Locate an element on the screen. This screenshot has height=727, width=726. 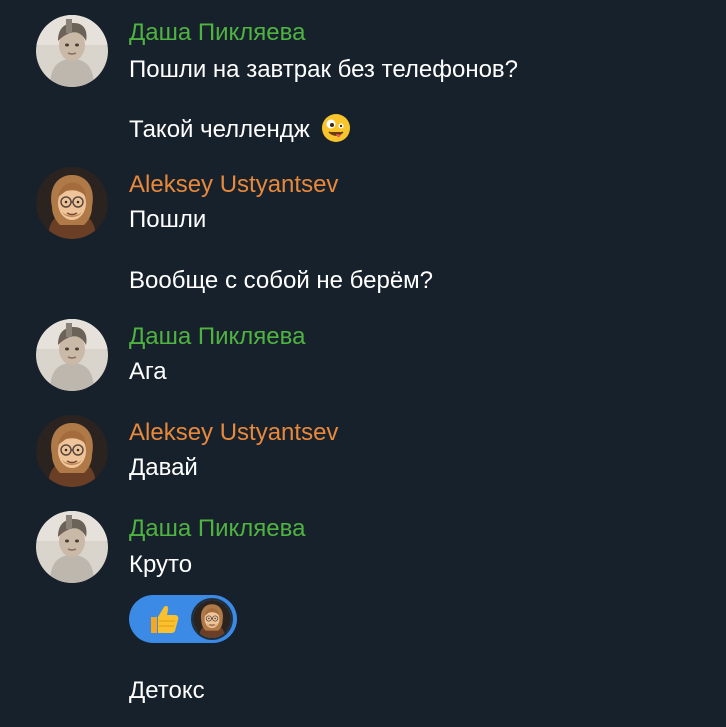
message-text: Давай is located at coordinates (163, 467).